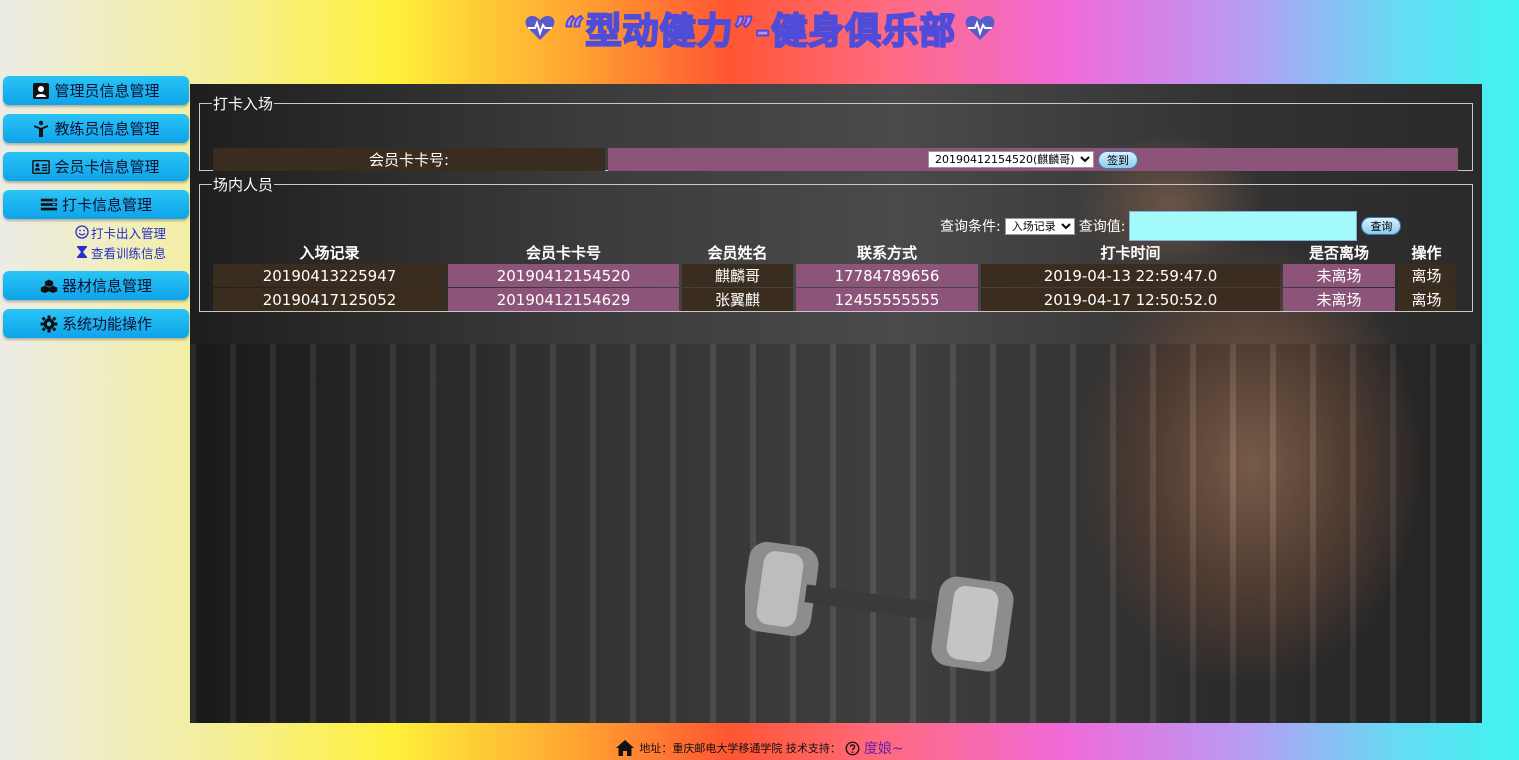  I want to click on heartbeat-icon-right, so click(980, 27).